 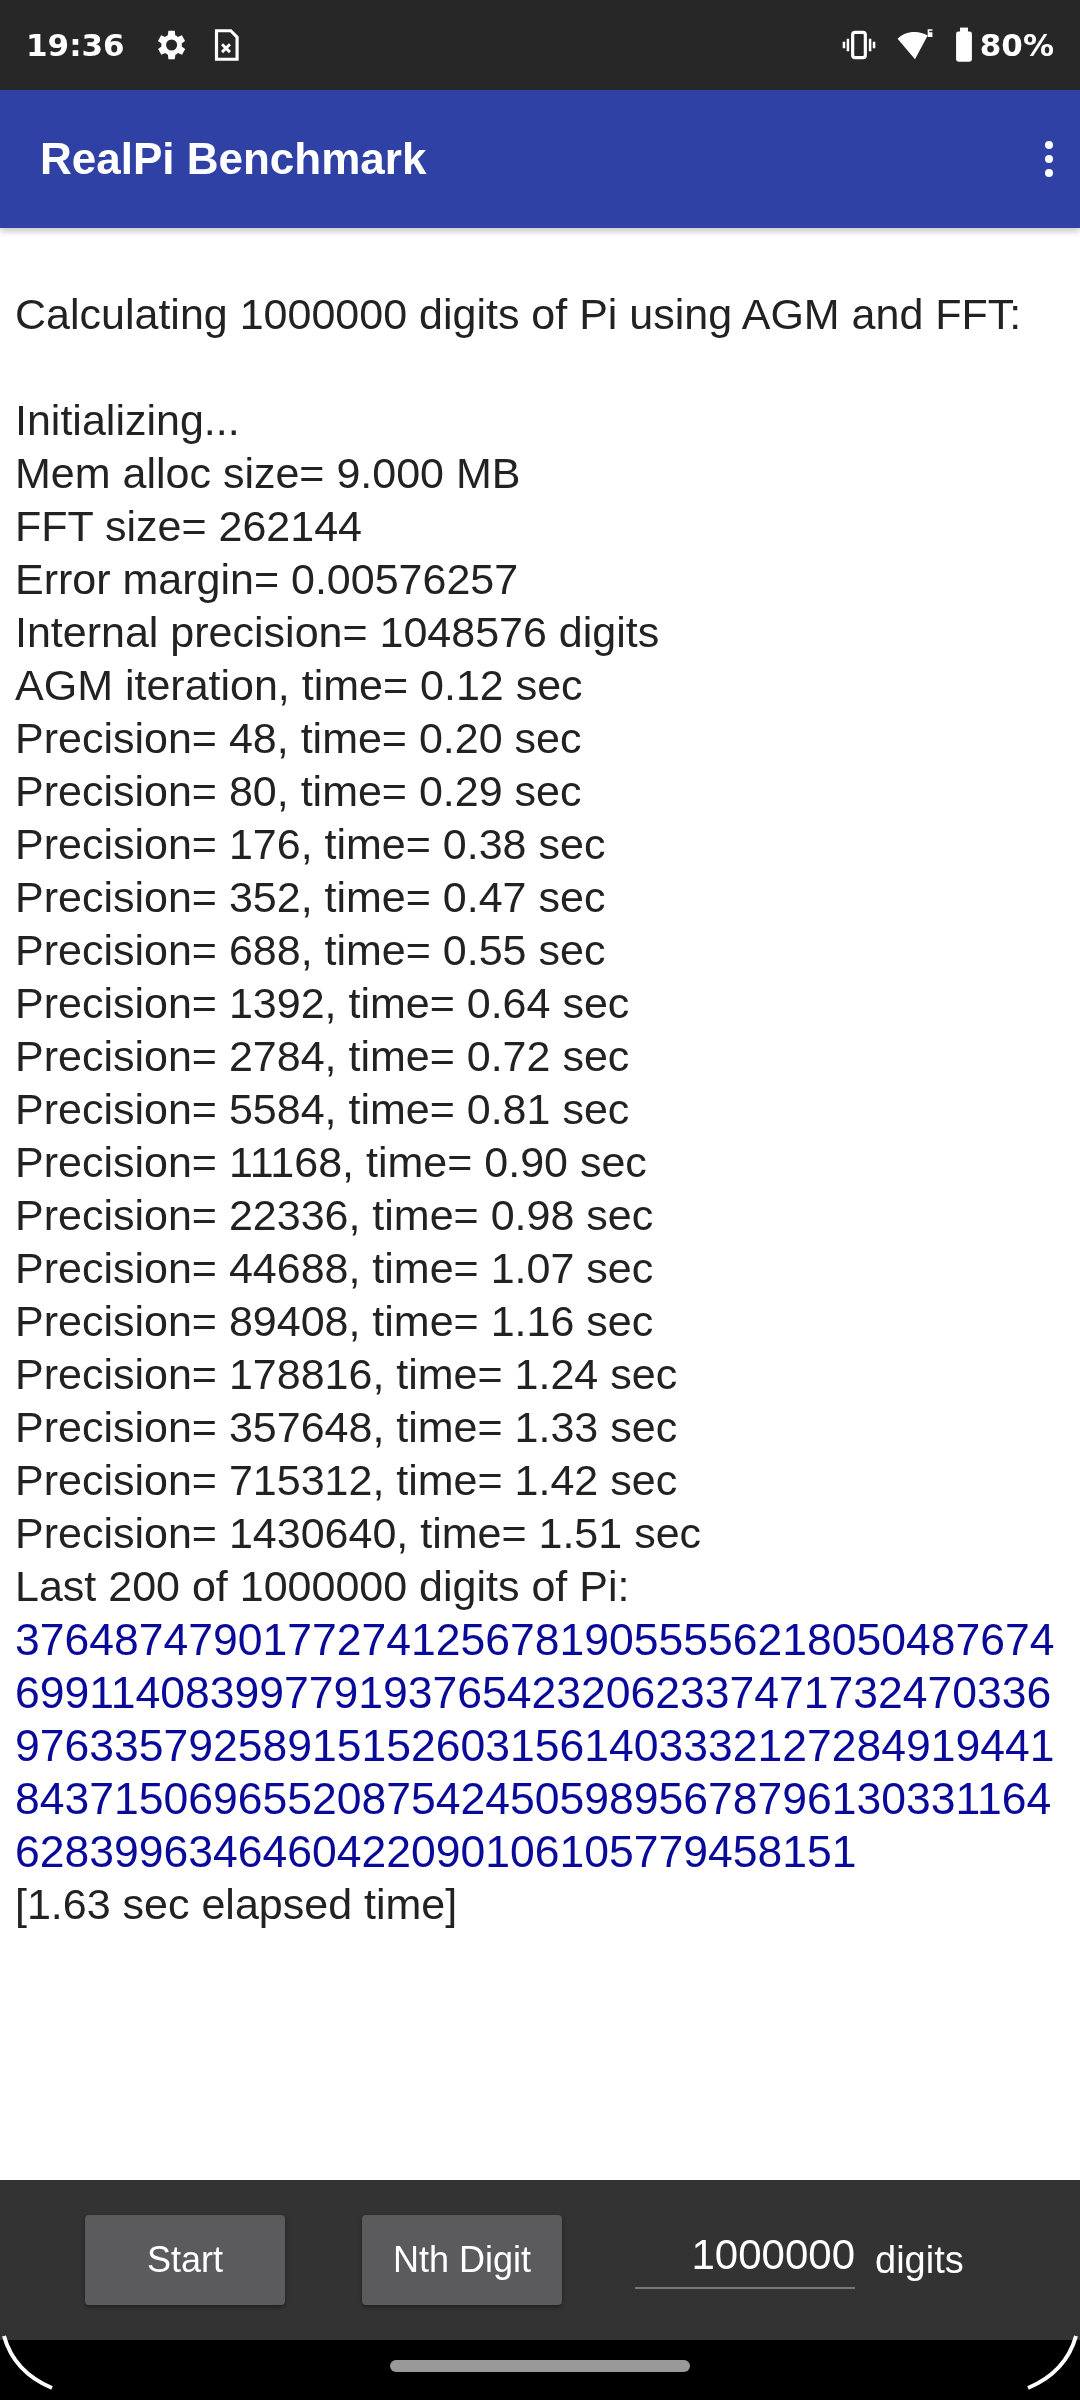 I want to click on action-button: Start, so click(x=185, y=2260).